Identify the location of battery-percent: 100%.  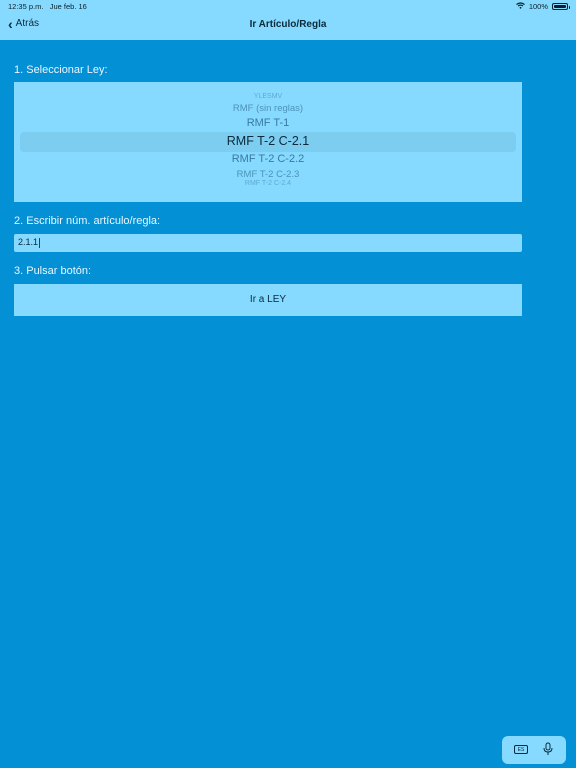
(538, 6).